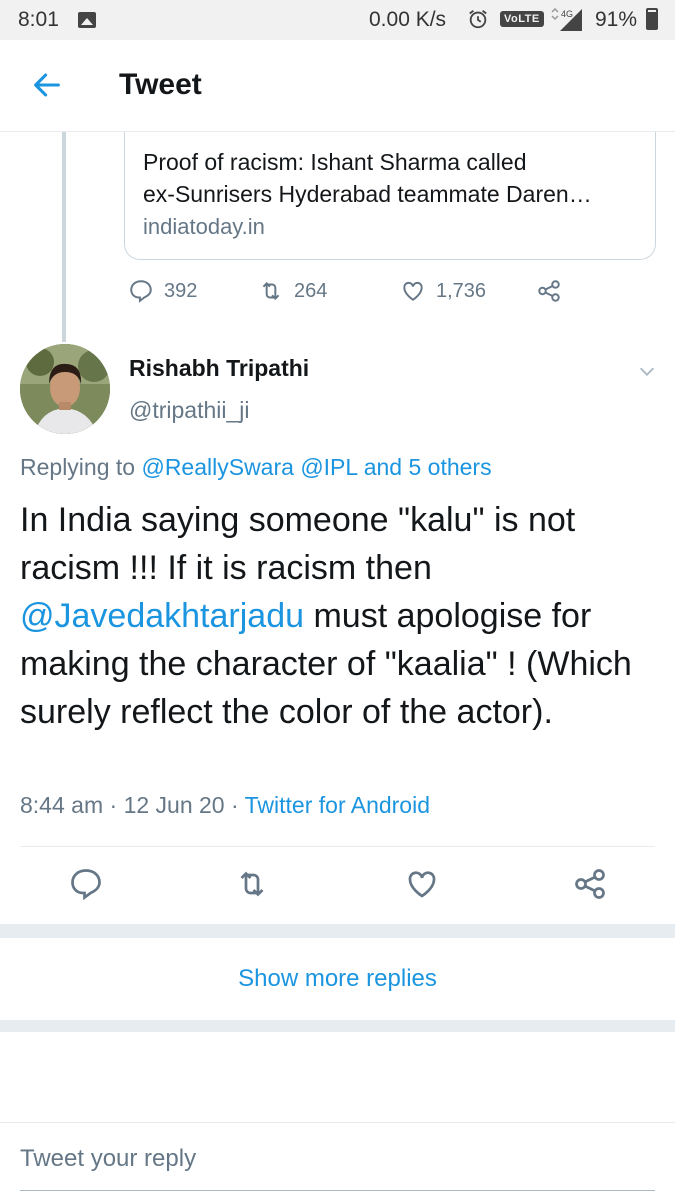 Image resolution: width=675 pixels, height=1200 pixels. I want to click on reply-bar, so click(337, 1161).